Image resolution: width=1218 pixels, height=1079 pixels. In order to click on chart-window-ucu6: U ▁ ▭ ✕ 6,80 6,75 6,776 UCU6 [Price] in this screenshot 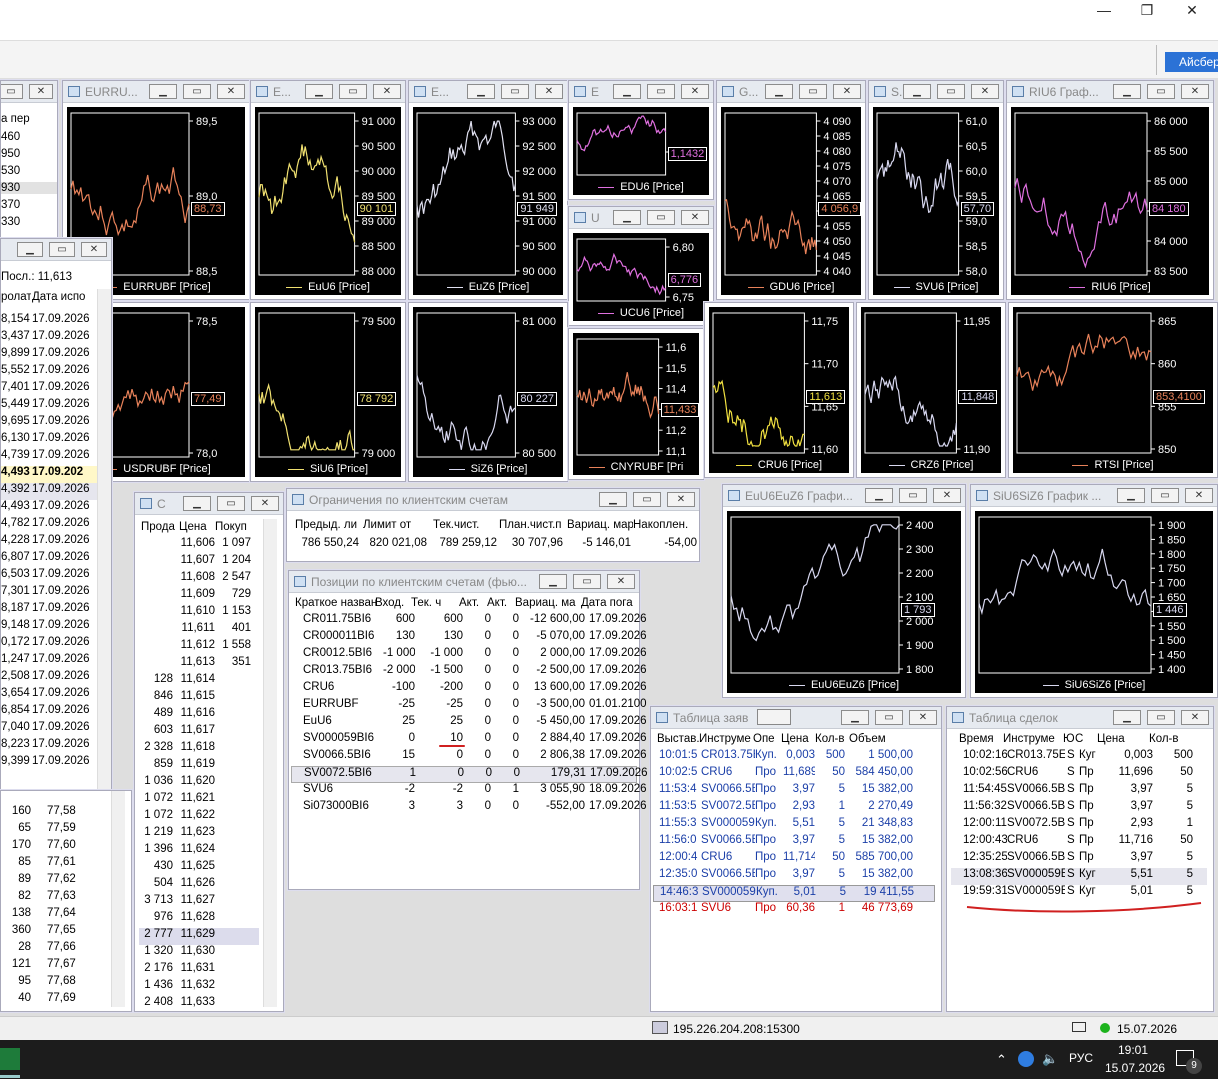, I will do `click(641, 266)`.